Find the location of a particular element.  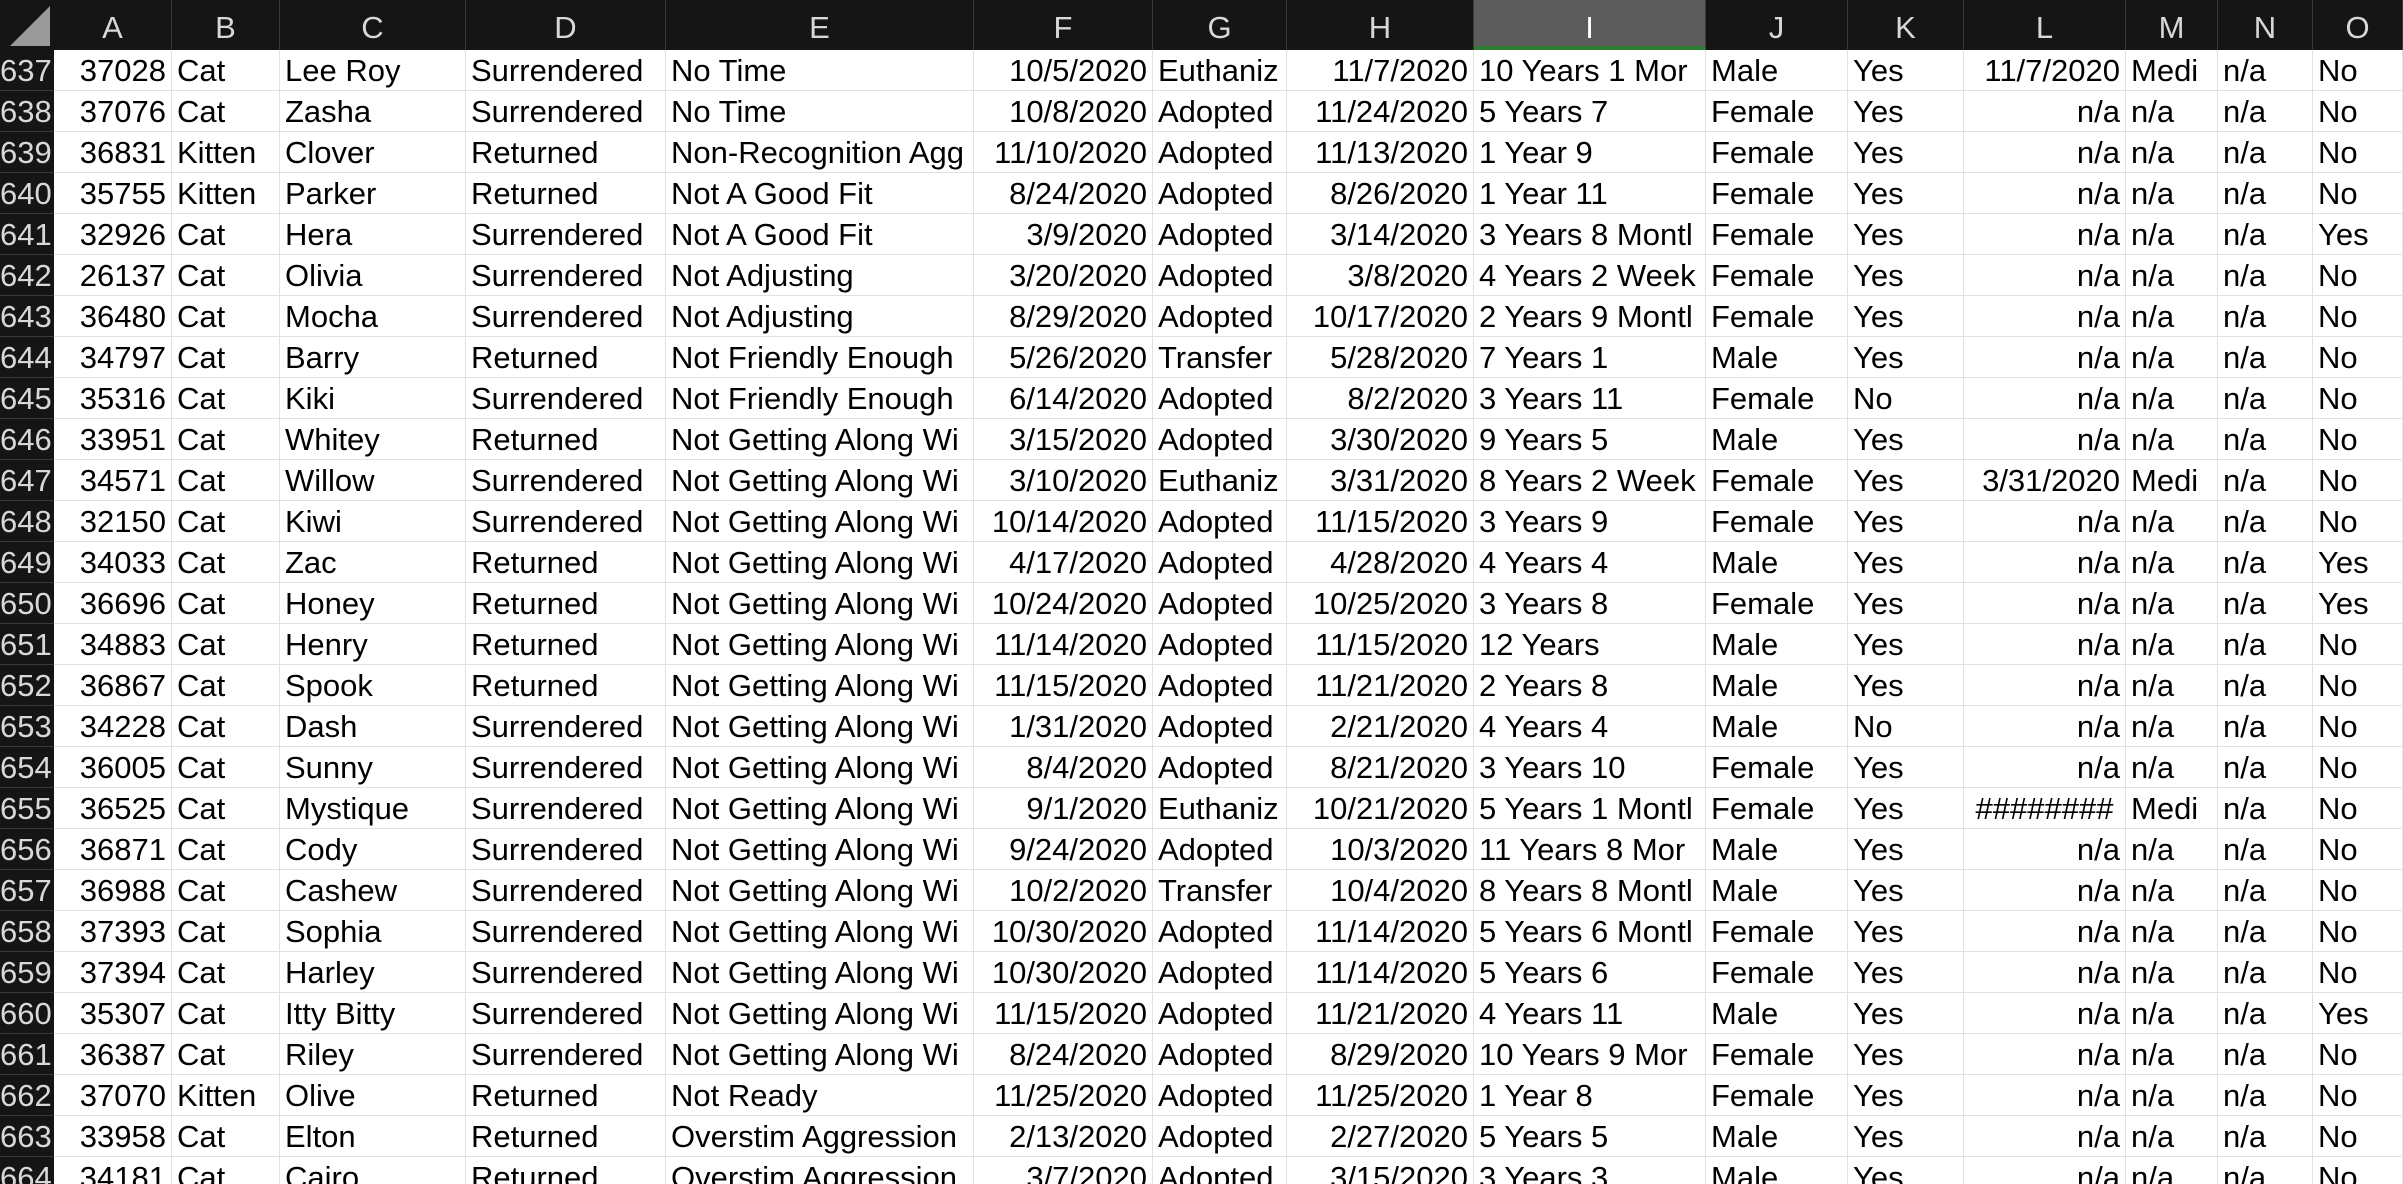

cell-K659: Yes is located at coordinates (1906, 972).